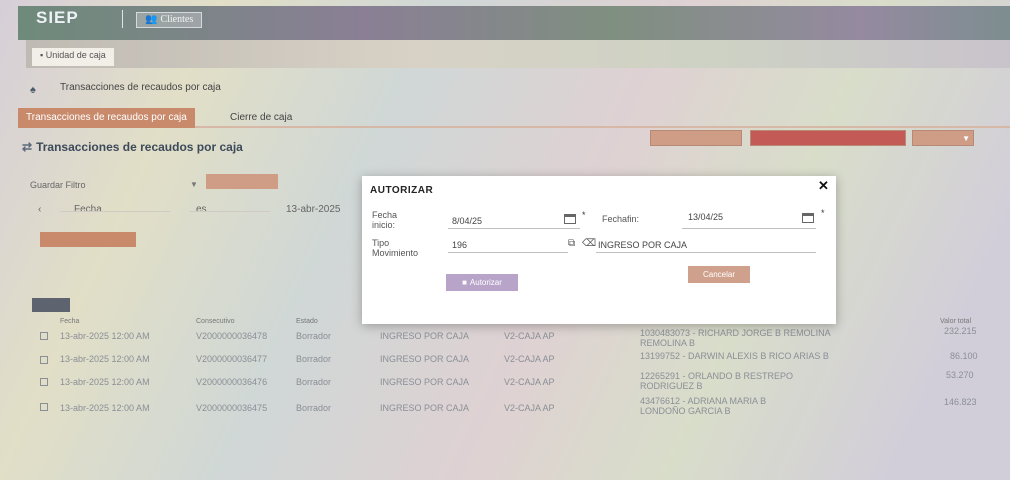  What do you see at coordinates (464, 282) in the screenshot?
I see `check-icon: ■` at bounding box center [464, 282].